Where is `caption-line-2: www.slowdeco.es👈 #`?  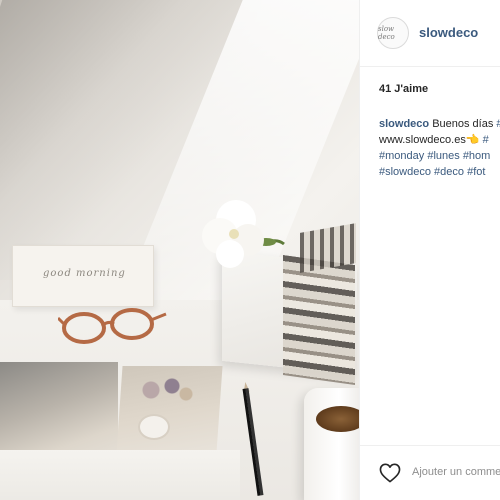
caption-line-2: www.slowdeco.es👈 # is located at coordinates (439, 140).